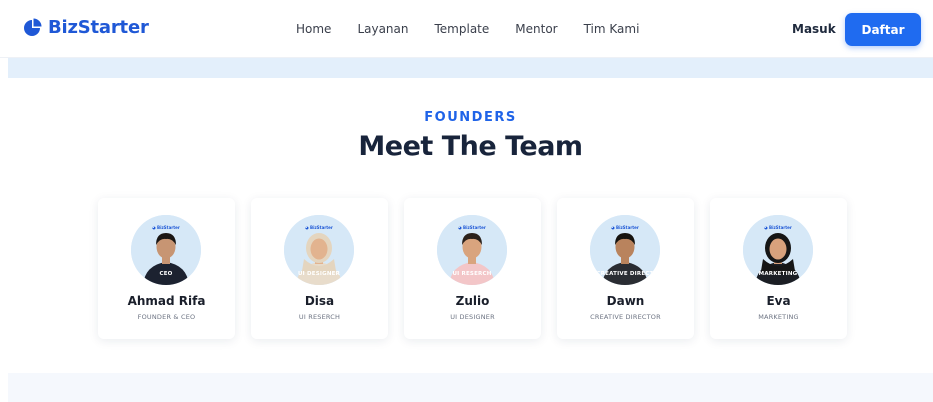 The height and width of the screenshot is (402, 933). Describe the element at coordinates (470, 68) in the screenshot. I see `hero-banner-strip` at that location.